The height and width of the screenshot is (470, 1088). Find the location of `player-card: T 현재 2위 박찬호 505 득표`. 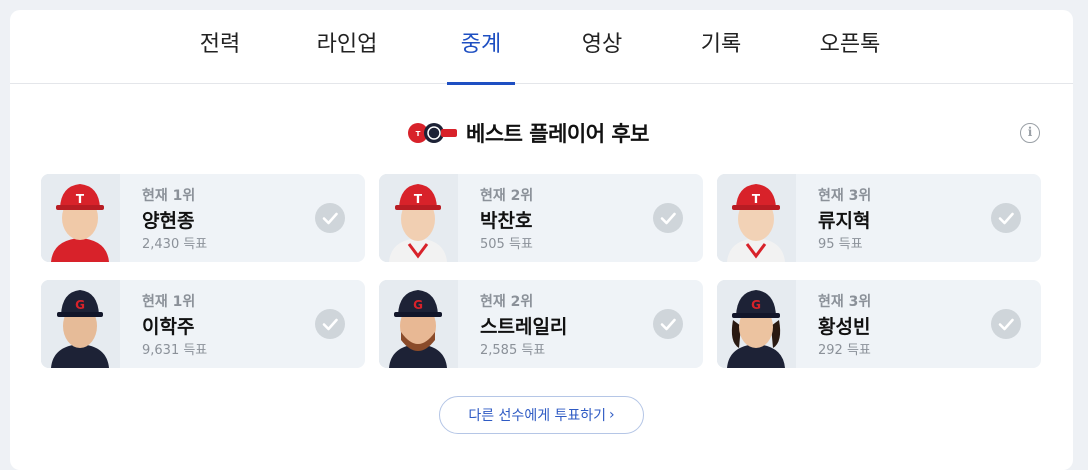

player-card: T 현재 2위 박찬호 505 득표 is located at coordinates (541, 218).